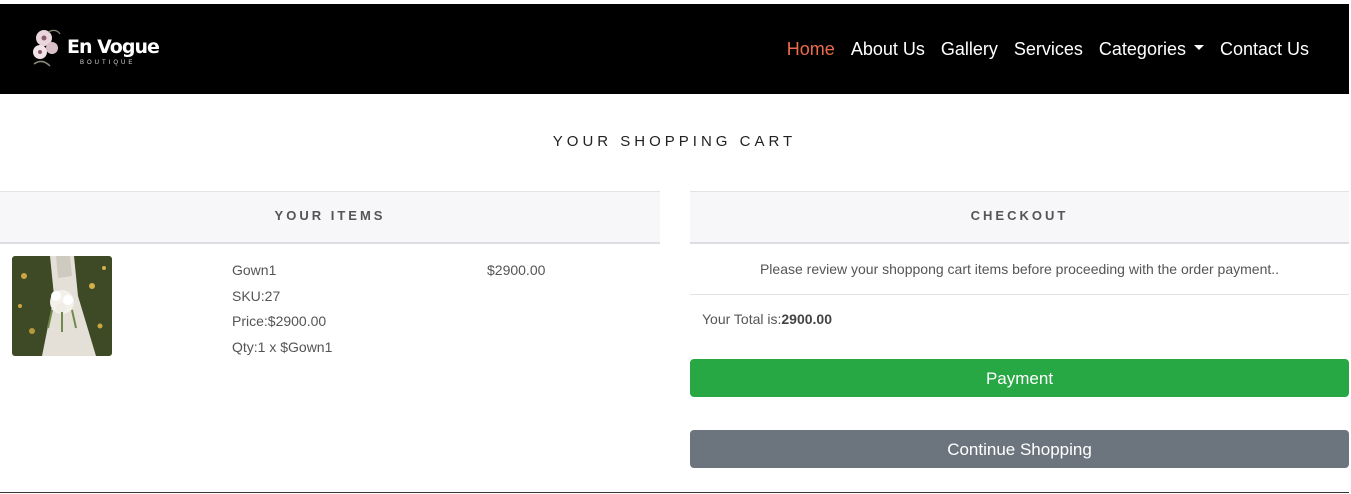  What do you see at coordinates (516, 270) in the screenshot?
I see `item-line-total: $2900.00` at bounding box center [516, 270].